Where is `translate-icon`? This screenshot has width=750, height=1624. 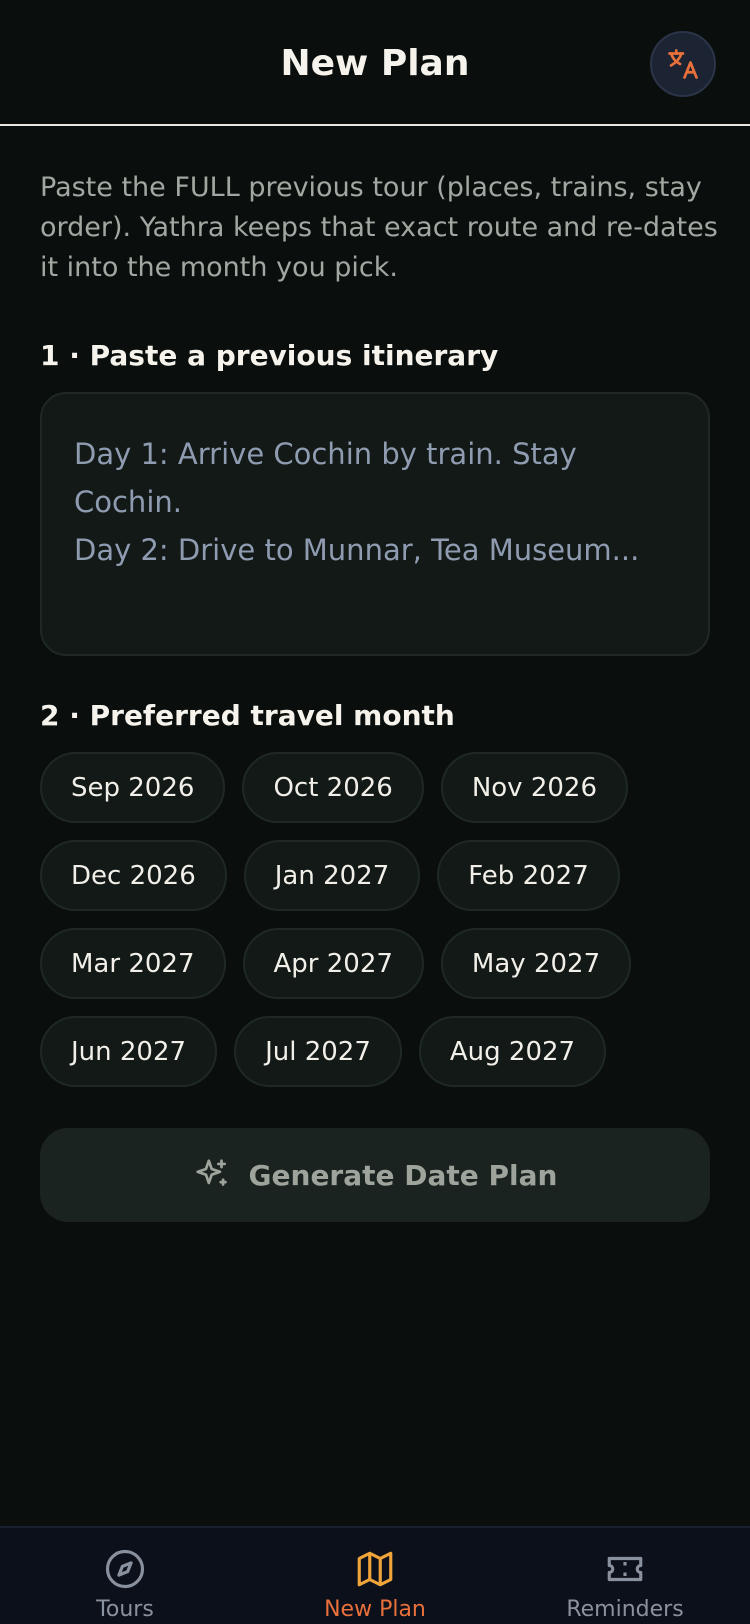
translate-icon is located at coordinates (683, 64).